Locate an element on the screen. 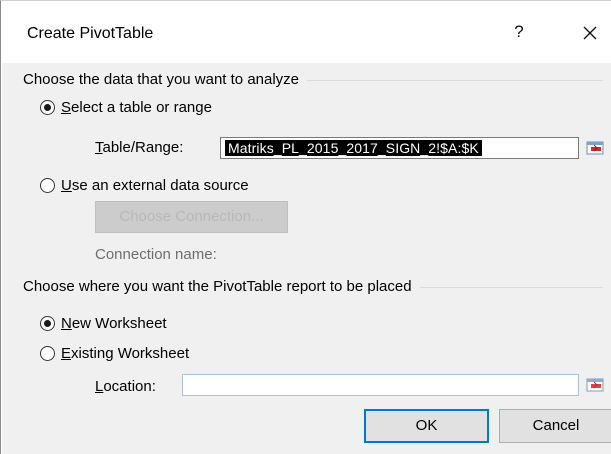  new-worksheet-option: New Worksheet is located at coordinates (103, 323).